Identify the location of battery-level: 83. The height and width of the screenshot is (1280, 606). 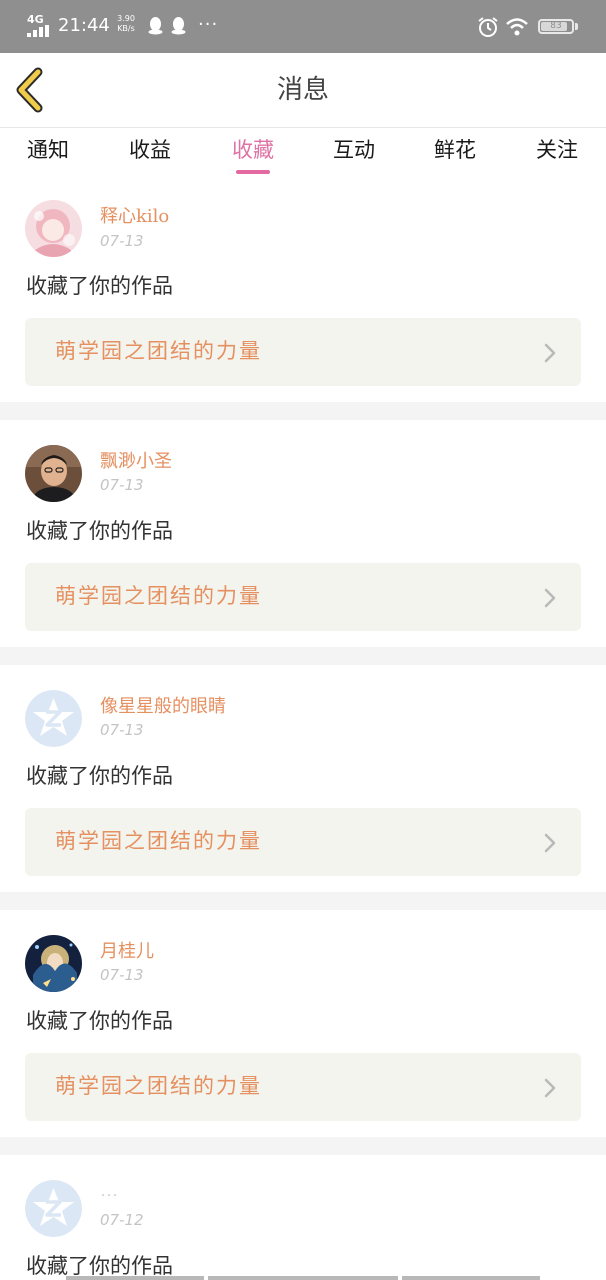
(556, 26).